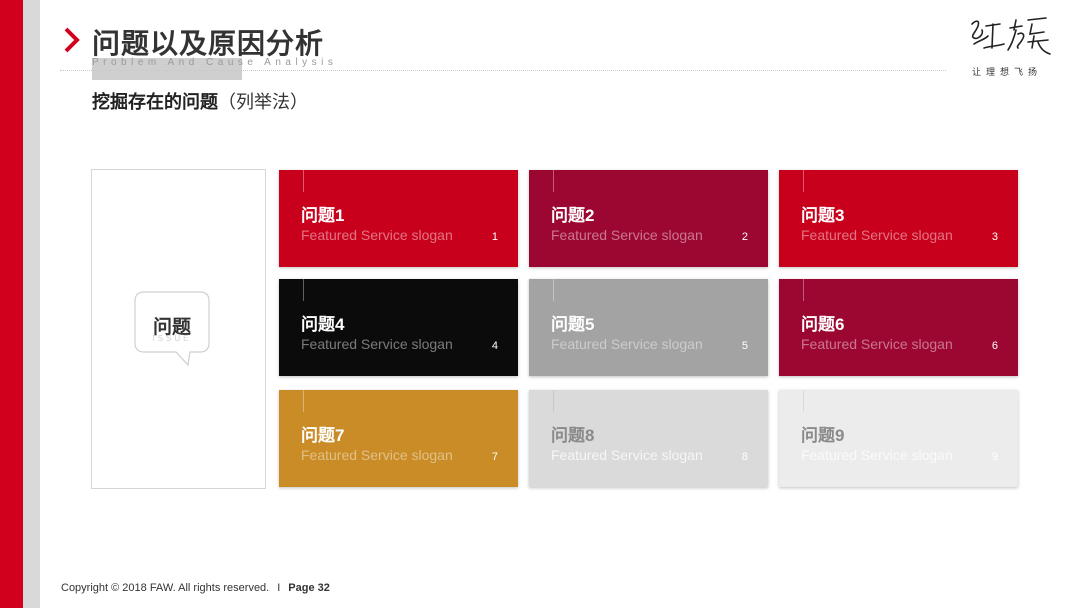  Describe the element at coordinates (573, 215) in the screenshot. I see `card-title: 问题2` at that location.